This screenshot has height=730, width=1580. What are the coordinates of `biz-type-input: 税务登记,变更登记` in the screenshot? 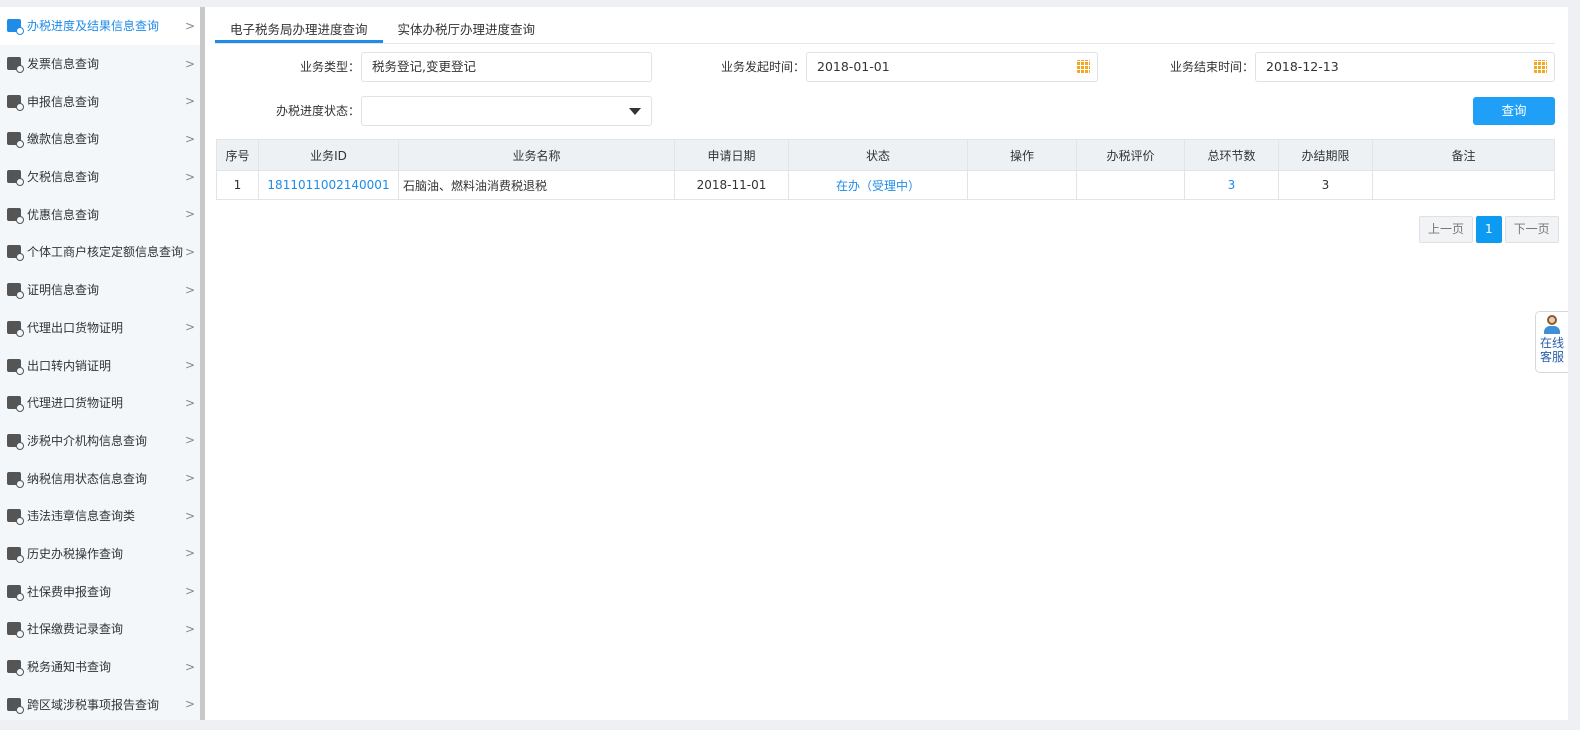 It's located at (506, 67).